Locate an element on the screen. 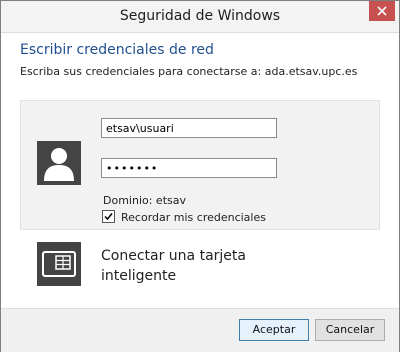 The height and width of the screenshot is (352, 400). close-icon is located at coordinates (382, 11).